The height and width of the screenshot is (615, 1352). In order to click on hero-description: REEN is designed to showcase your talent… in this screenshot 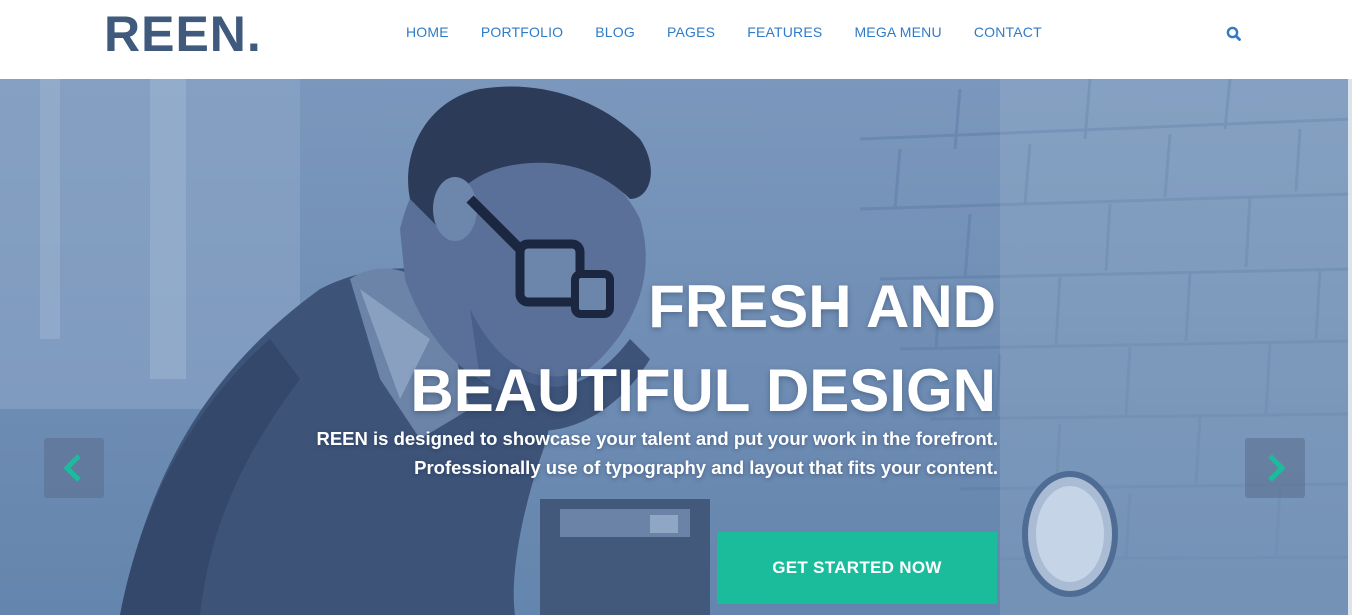, I will do `click(657, 453)`.